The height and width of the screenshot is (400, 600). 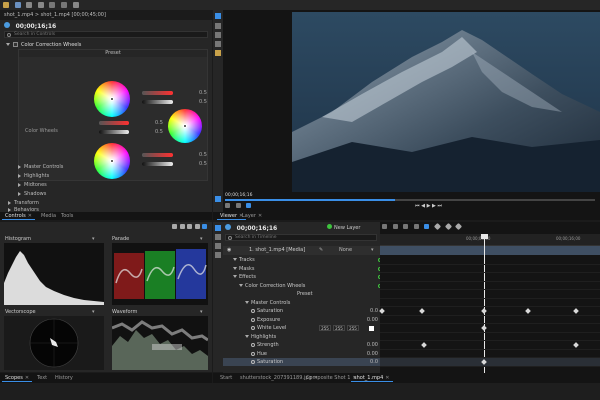 What do you see at coordinates (75, 5) in the screenshot?
I see `settings-icon` at bounding box center [75, 5].